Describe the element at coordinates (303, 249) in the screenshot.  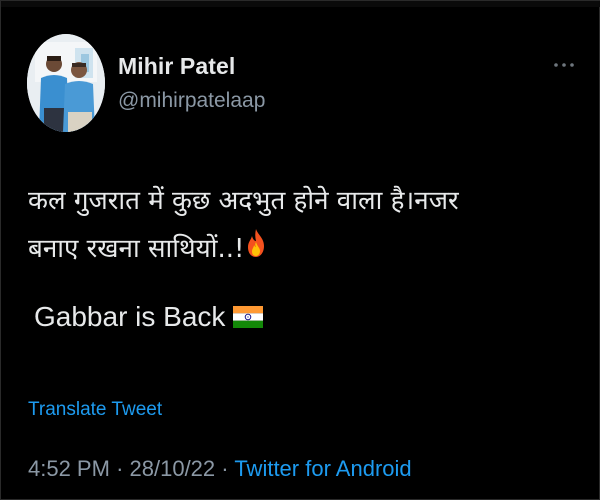
I see `tweet-line-2: बनाए रखना साथियों..!` at that location.